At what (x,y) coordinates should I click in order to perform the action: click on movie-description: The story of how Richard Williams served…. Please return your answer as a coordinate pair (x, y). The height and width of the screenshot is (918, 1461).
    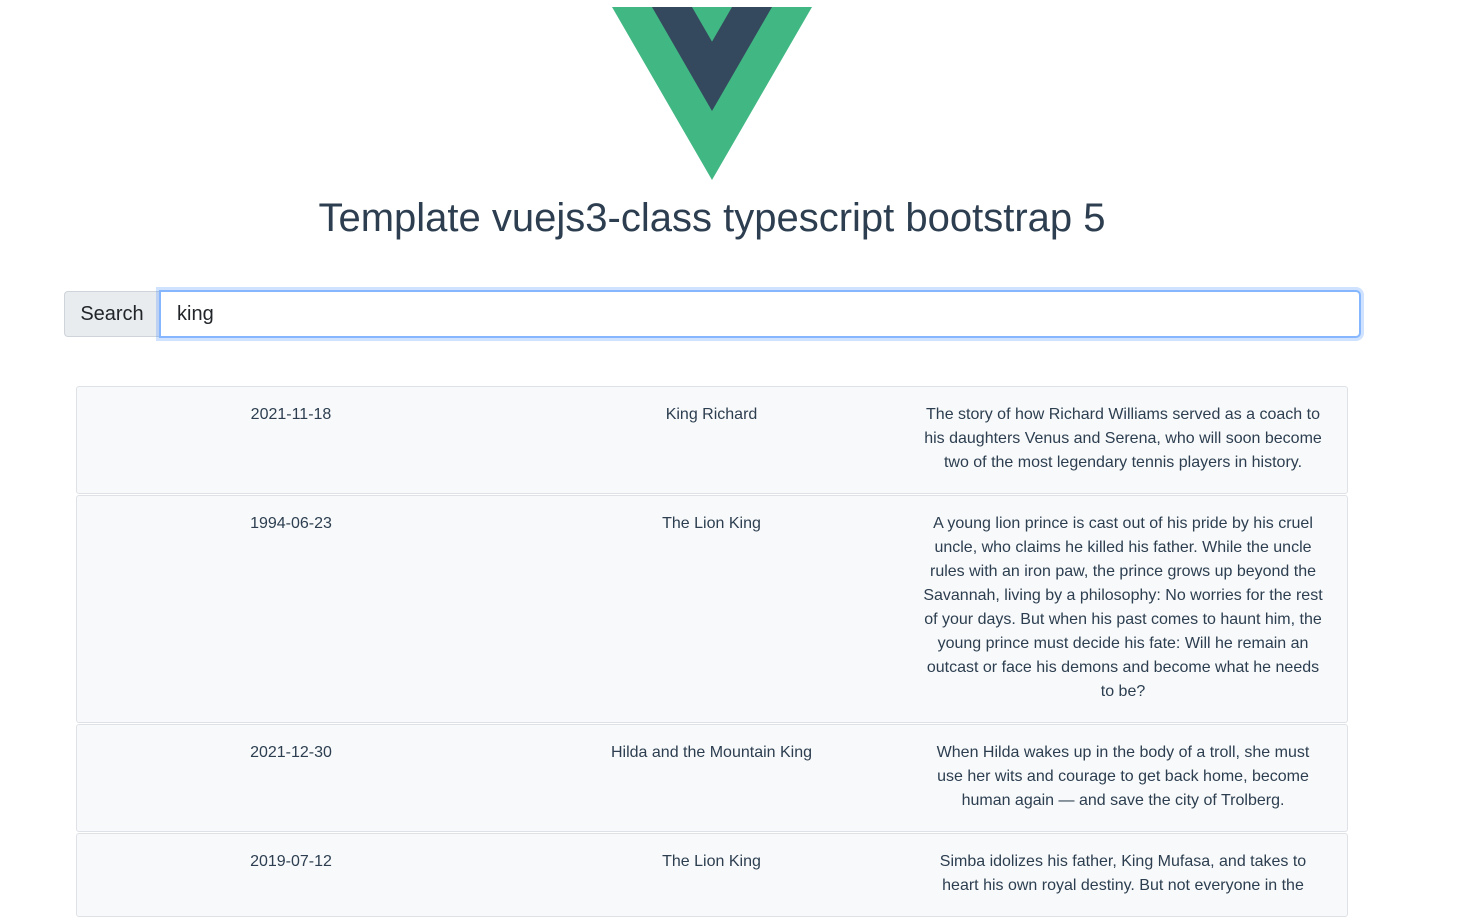
    Looking at the image, I should click on (1123, 438).